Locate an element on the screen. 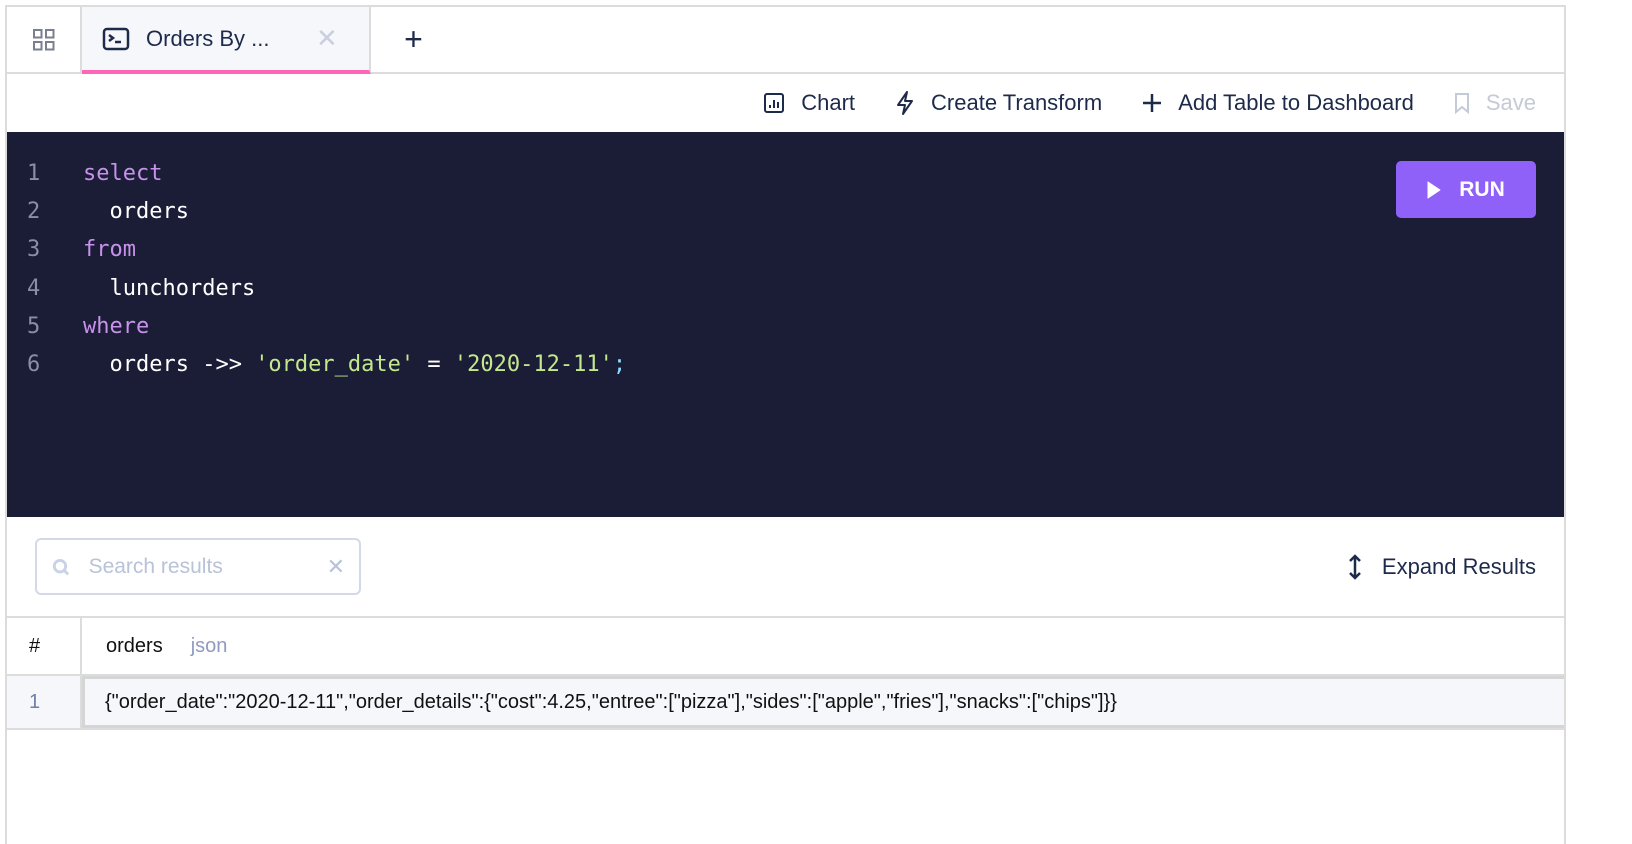  search-results-input is located at coordinates (198, 566).